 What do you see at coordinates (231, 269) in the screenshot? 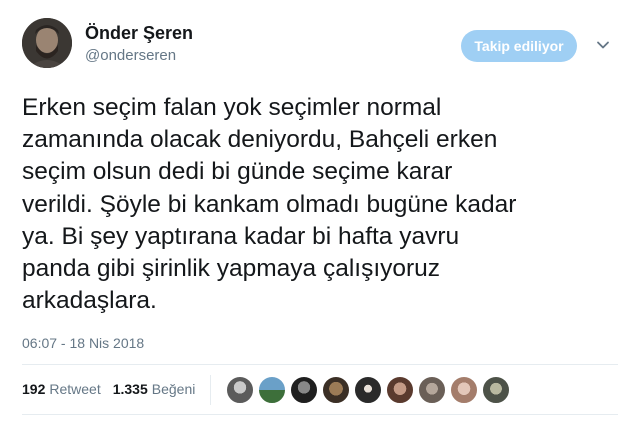
I see `tweet-text-line: panda gibi şirinlik yapmaya çalışıyoruz` at bounding box center [231, 269].